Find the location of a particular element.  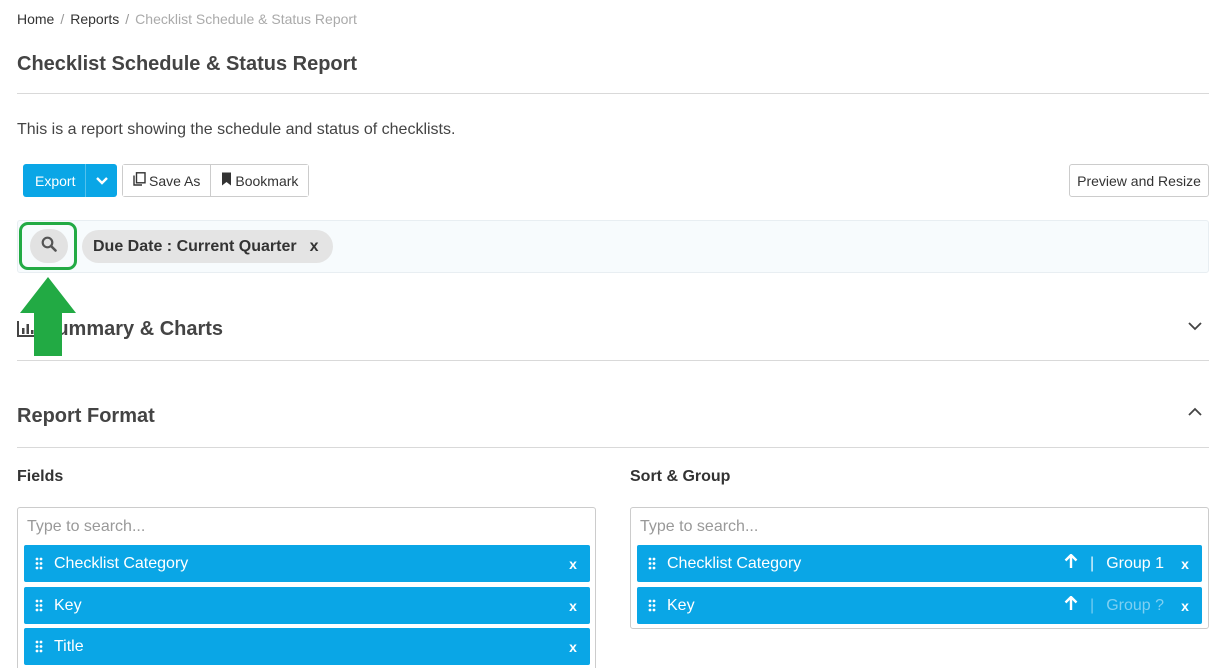

filter-chip-label: Due Date : Current Quarter is located at coordinates (195, 246).